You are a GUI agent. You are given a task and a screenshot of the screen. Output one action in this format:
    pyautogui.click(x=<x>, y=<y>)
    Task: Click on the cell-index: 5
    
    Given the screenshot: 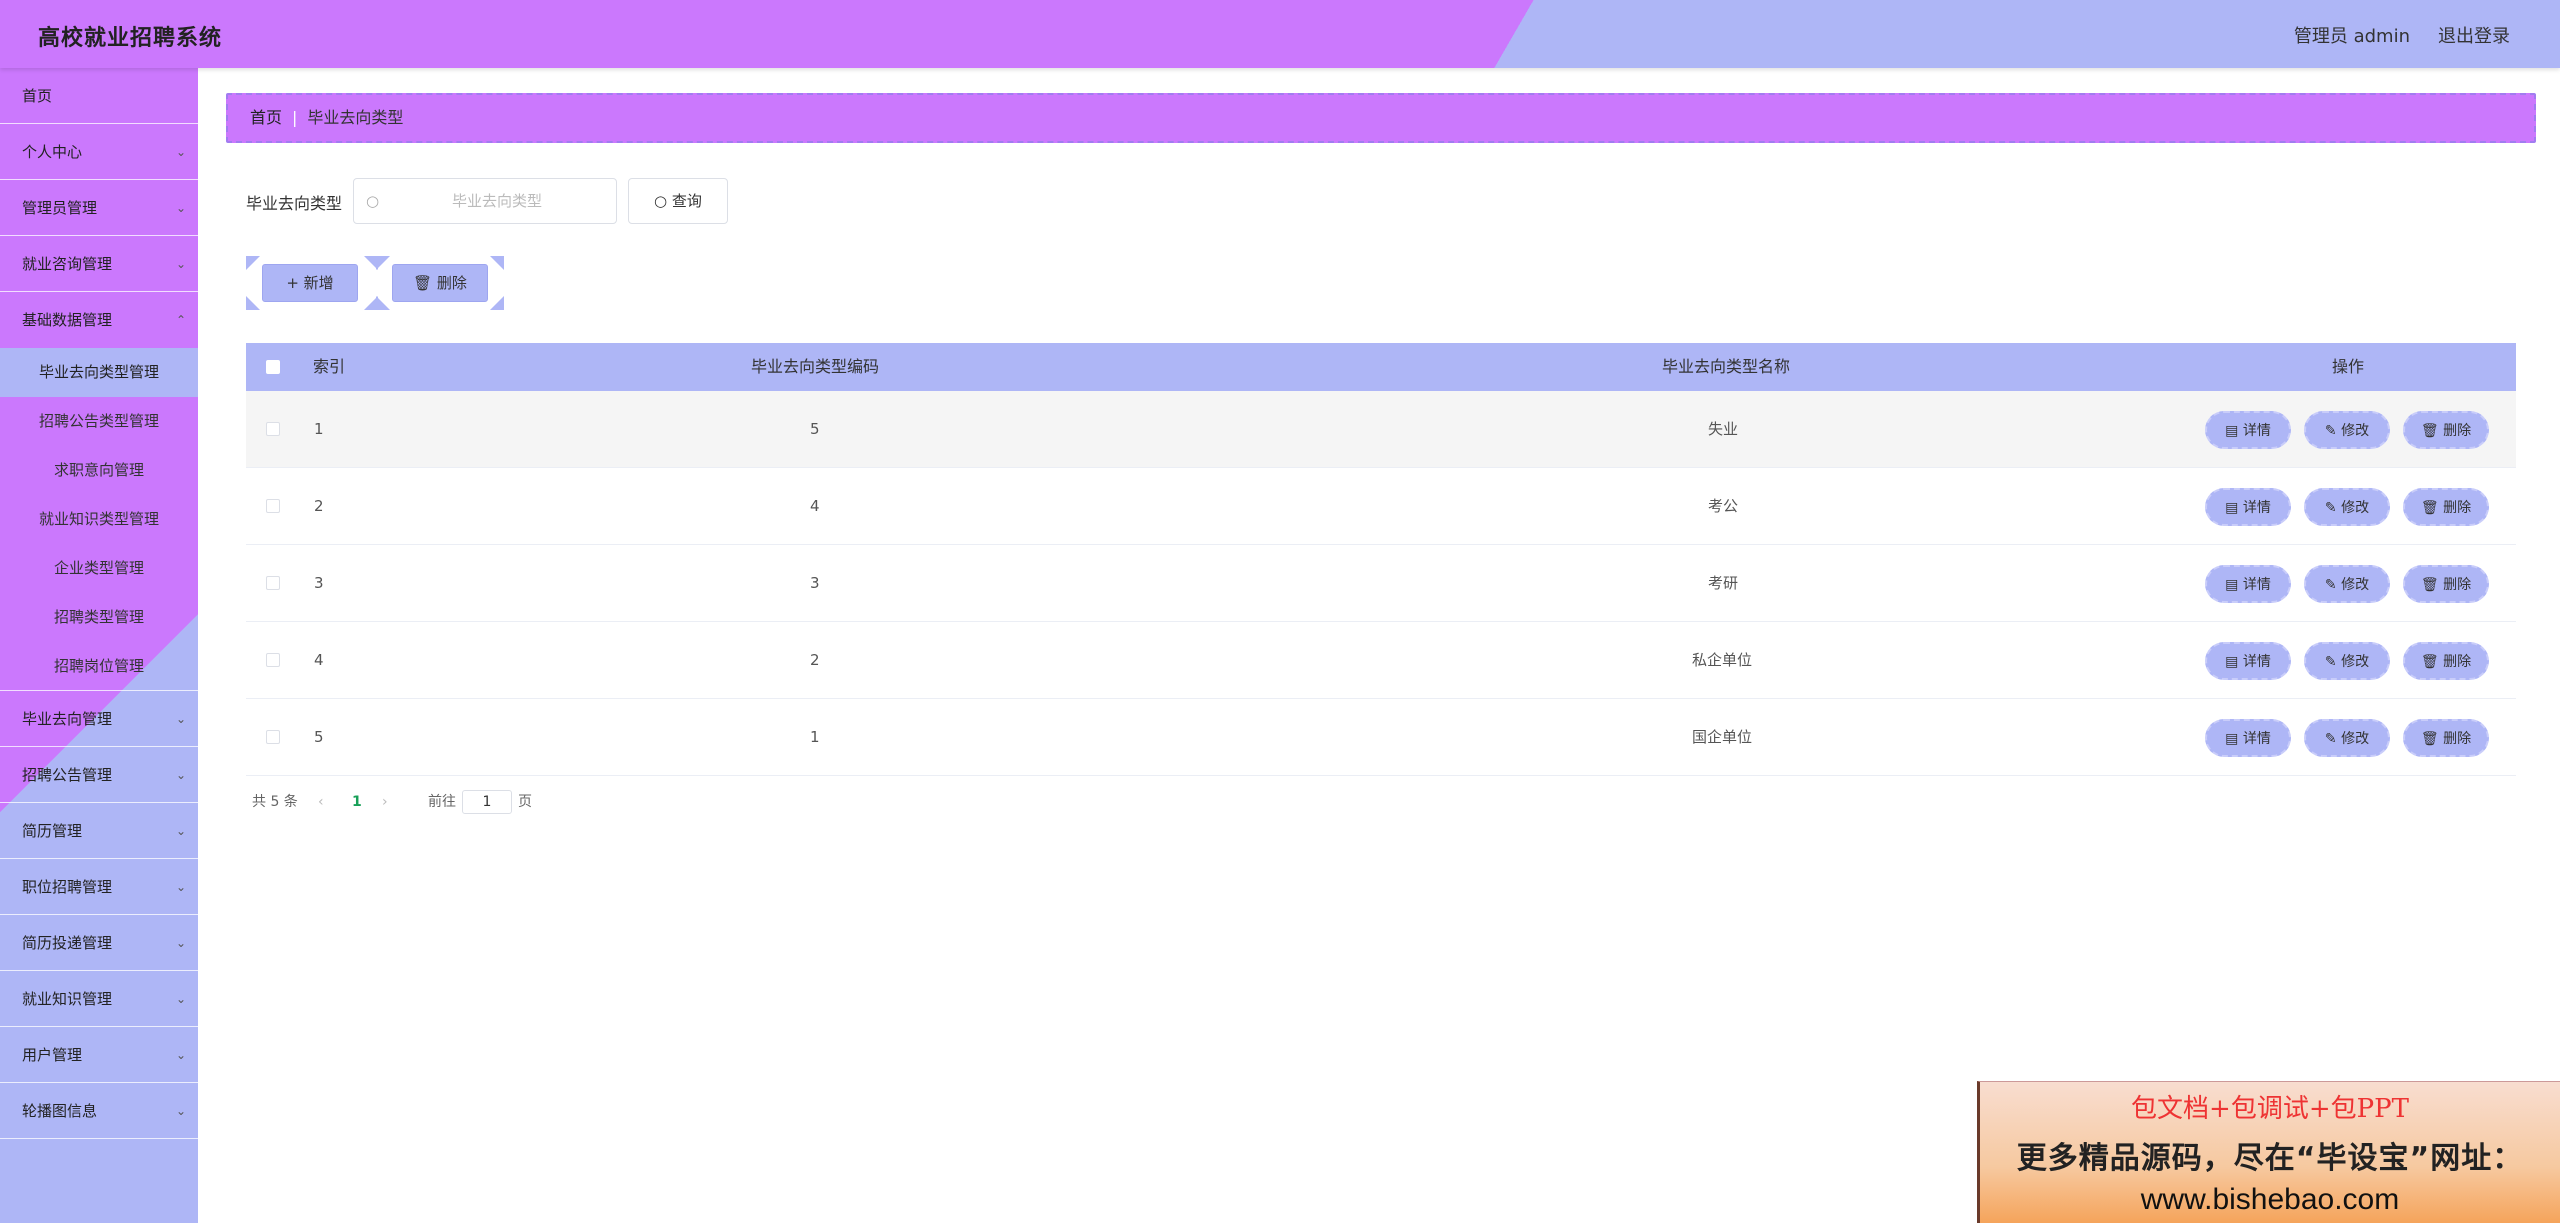 What is the action you would take?
    pyautogui.click(x=319, y=737)
    